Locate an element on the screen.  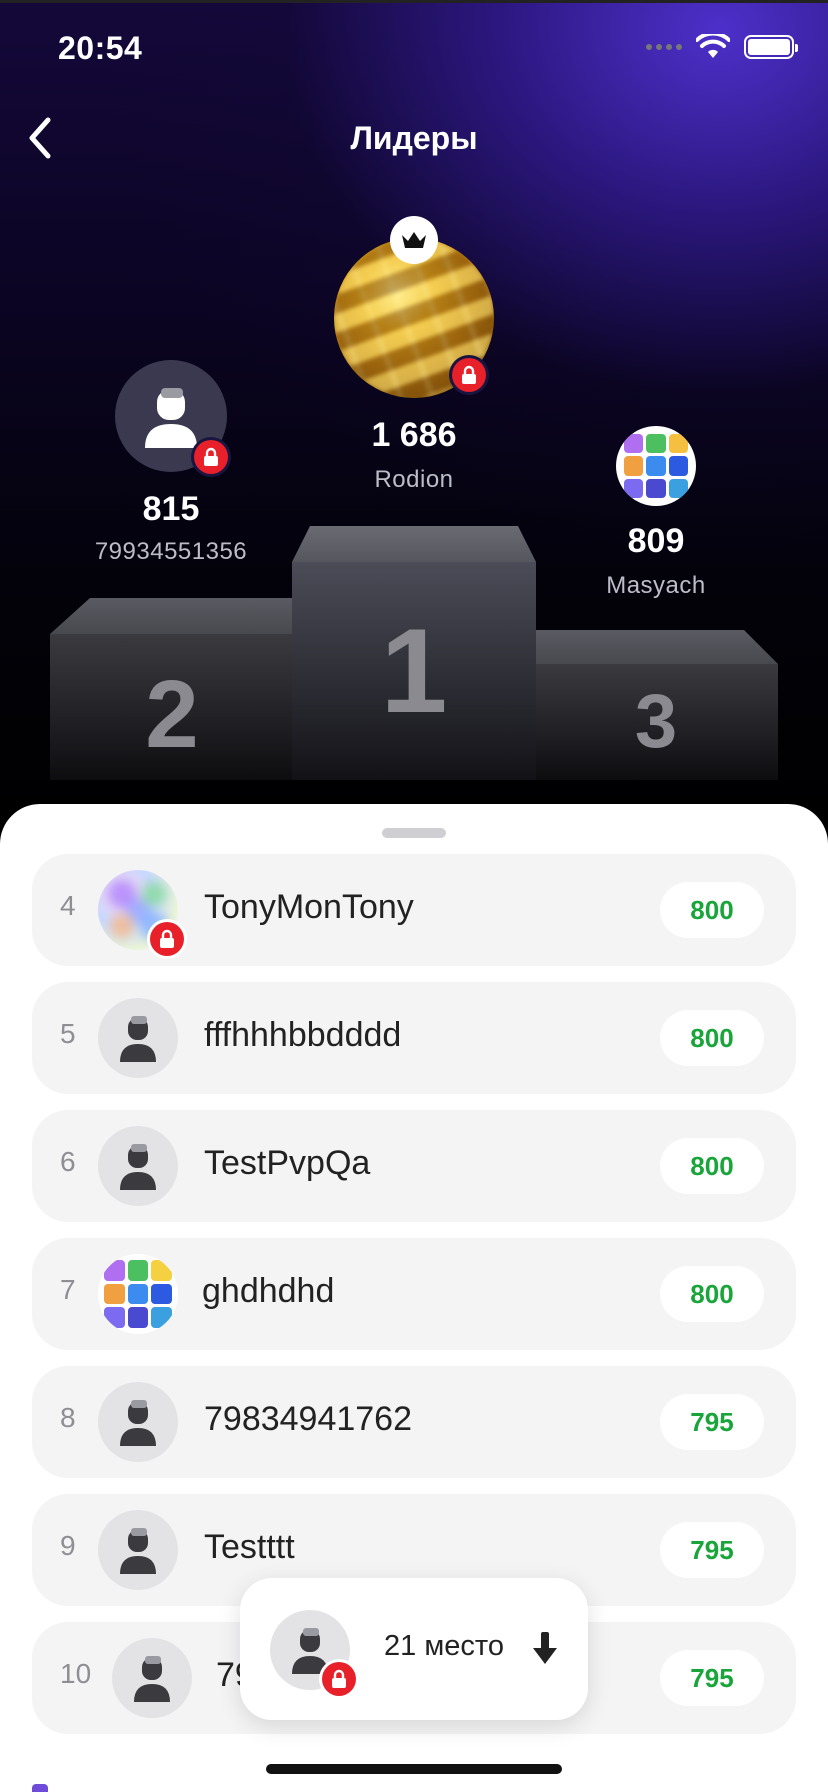
status-icons is located at coordinates (722, 47).